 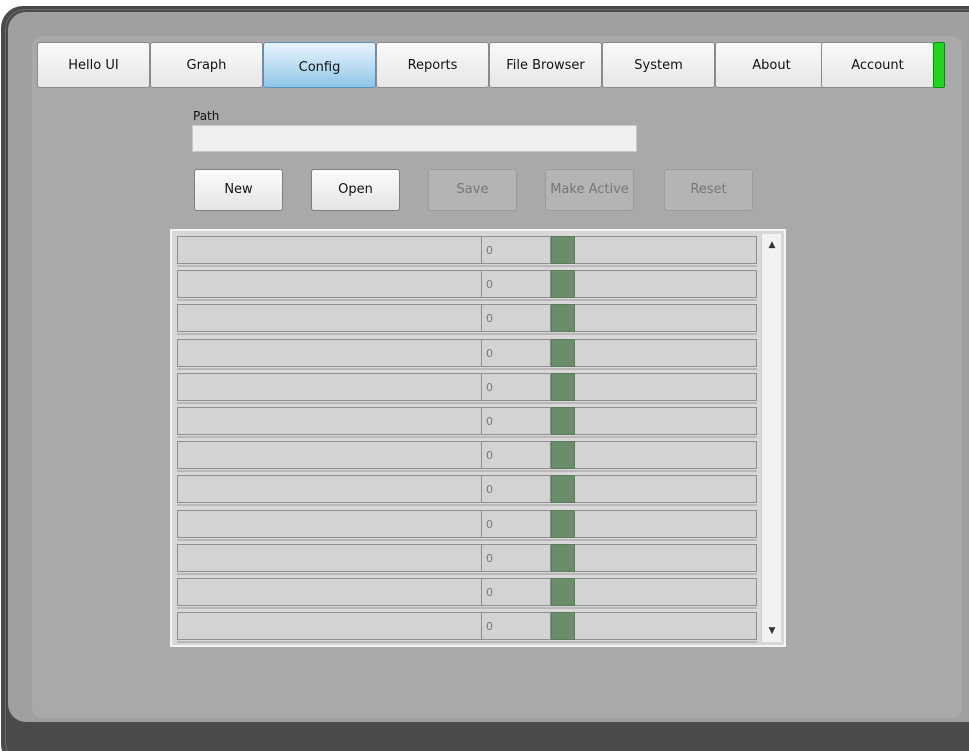 I want to click on tab-hello-ui: Hello UI, so click(x=93, y=65).